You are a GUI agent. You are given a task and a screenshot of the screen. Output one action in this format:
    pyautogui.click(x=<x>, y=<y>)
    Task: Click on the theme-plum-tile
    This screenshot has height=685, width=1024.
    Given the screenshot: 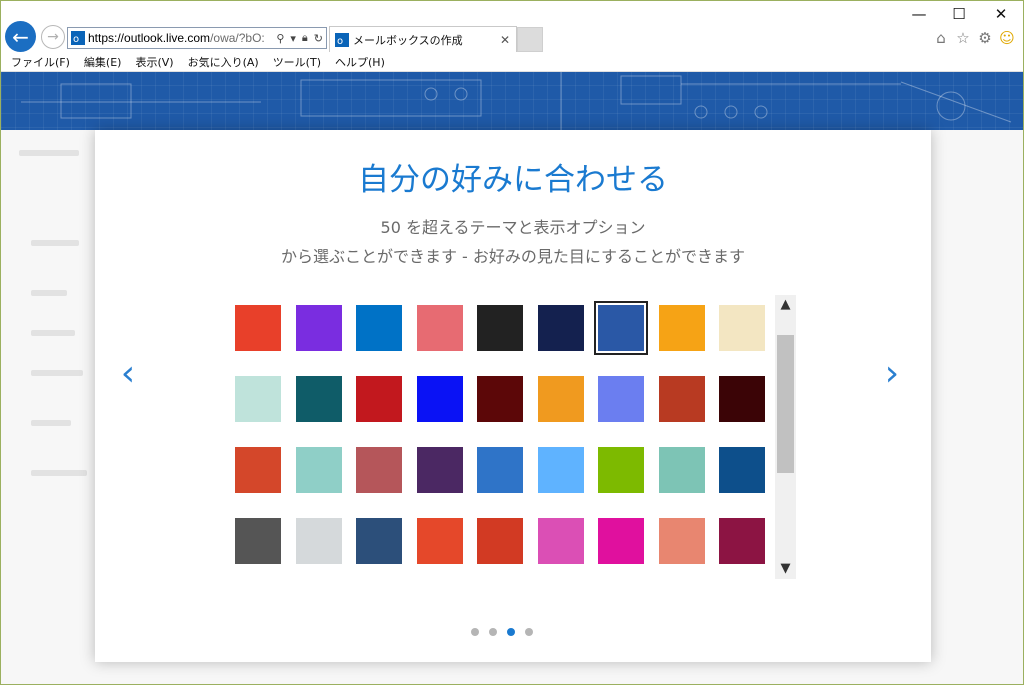 What is the action you would take?
    pyautogui.click(x=440, y=470)
    